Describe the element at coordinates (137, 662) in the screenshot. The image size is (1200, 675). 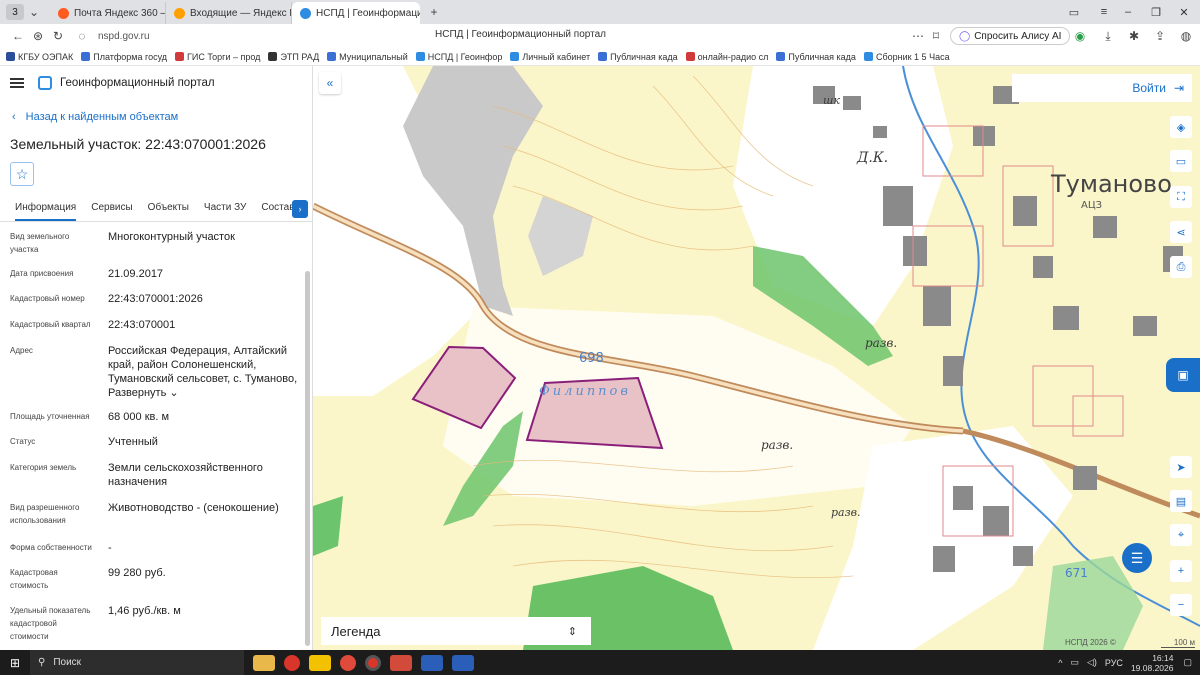
I see `taskbar-search: ⚲ Поиск` at that location.